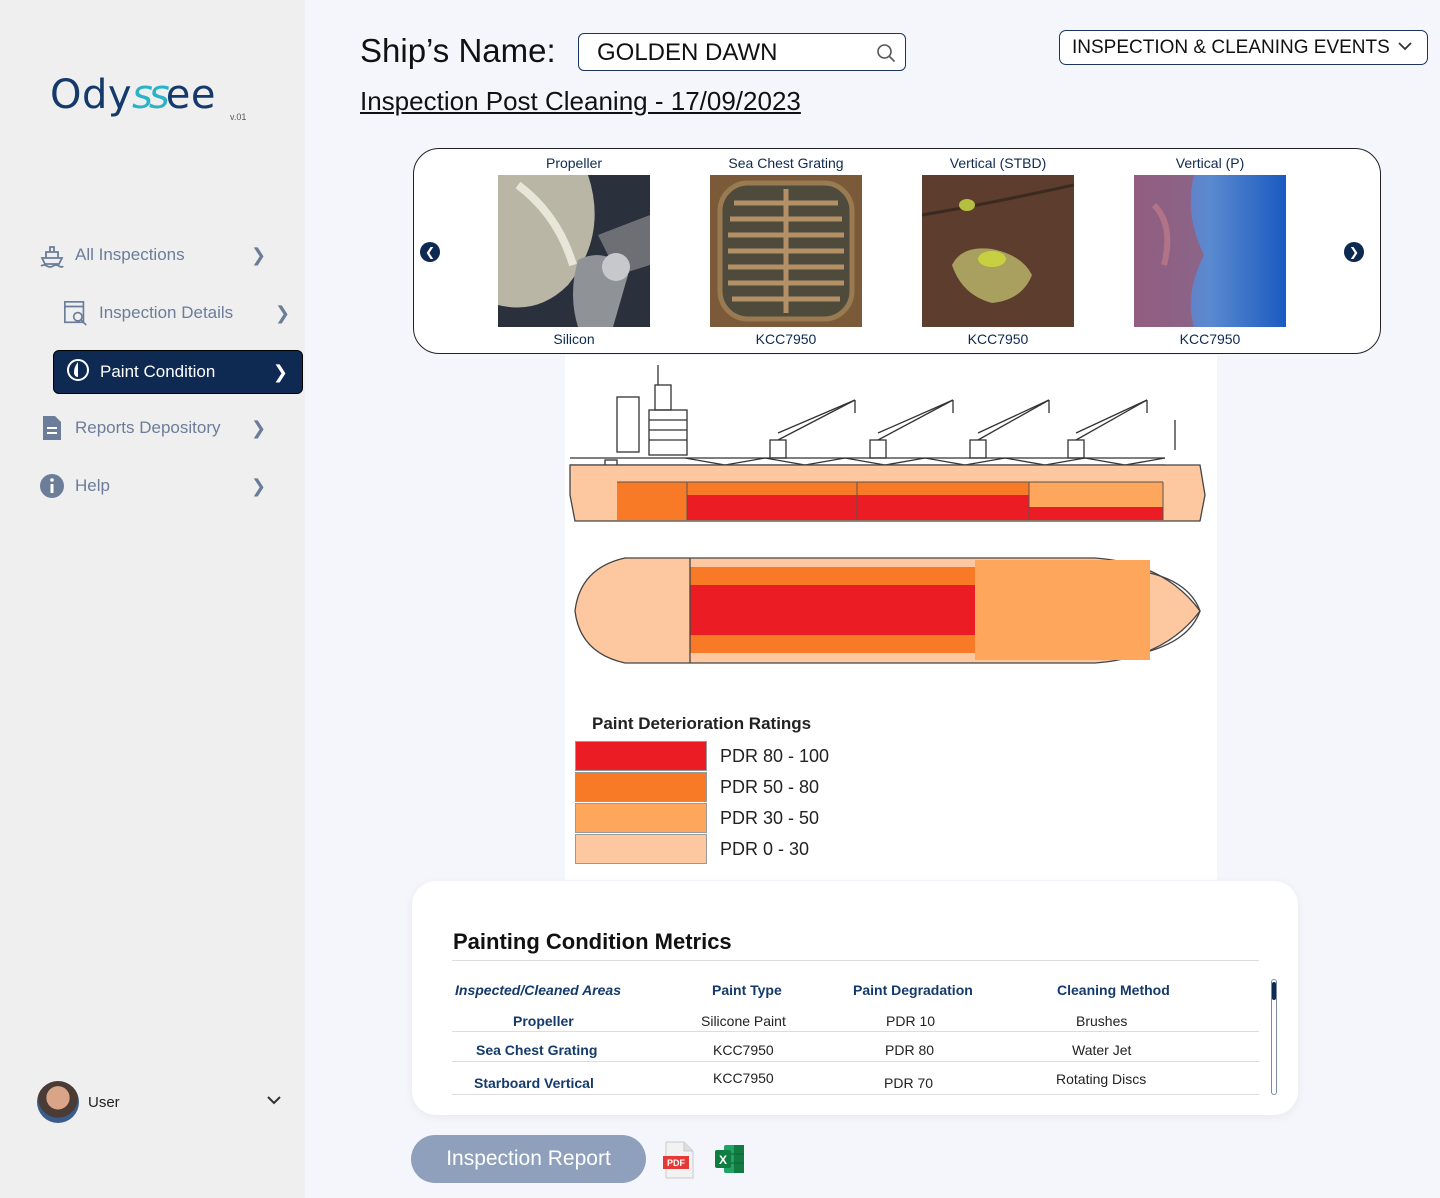 Image resolution: width=1440 pixels, height=1198 pixels. Describe the element at coordinates (534, 1083) in the screenshot. I see `table-cell: Starboard Vertical` at that location.